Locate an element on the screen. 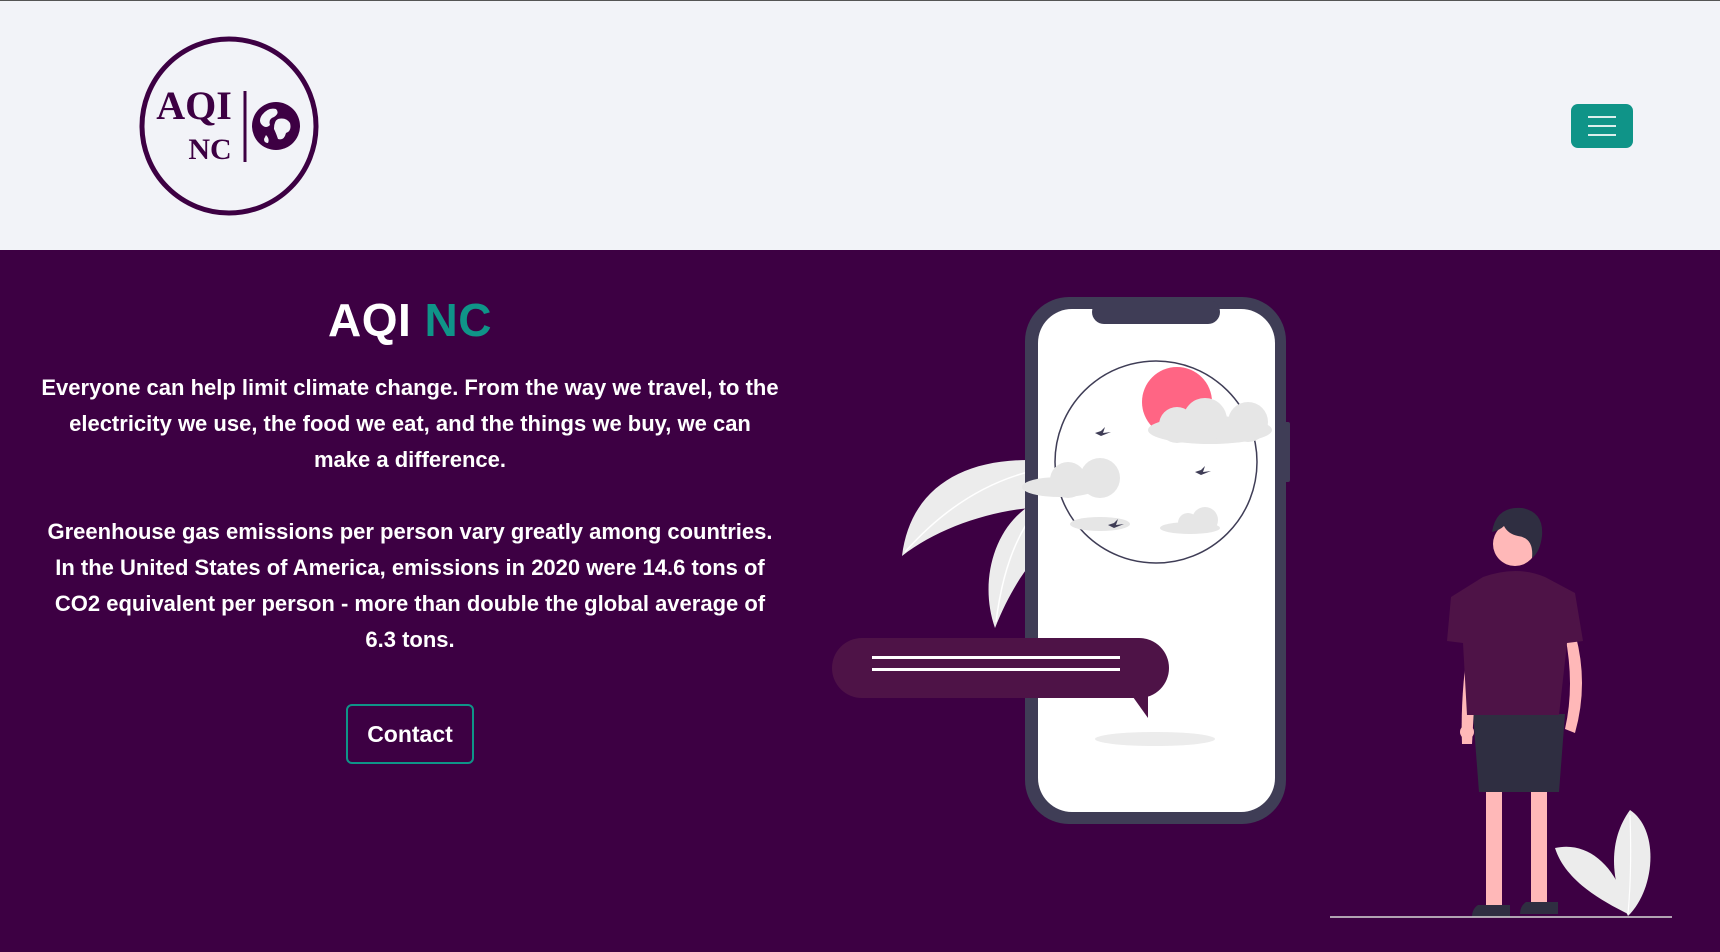 This screenshot has height=952, width=1720. logo-emblem: AQI NC is located at coordinates (229, 126).